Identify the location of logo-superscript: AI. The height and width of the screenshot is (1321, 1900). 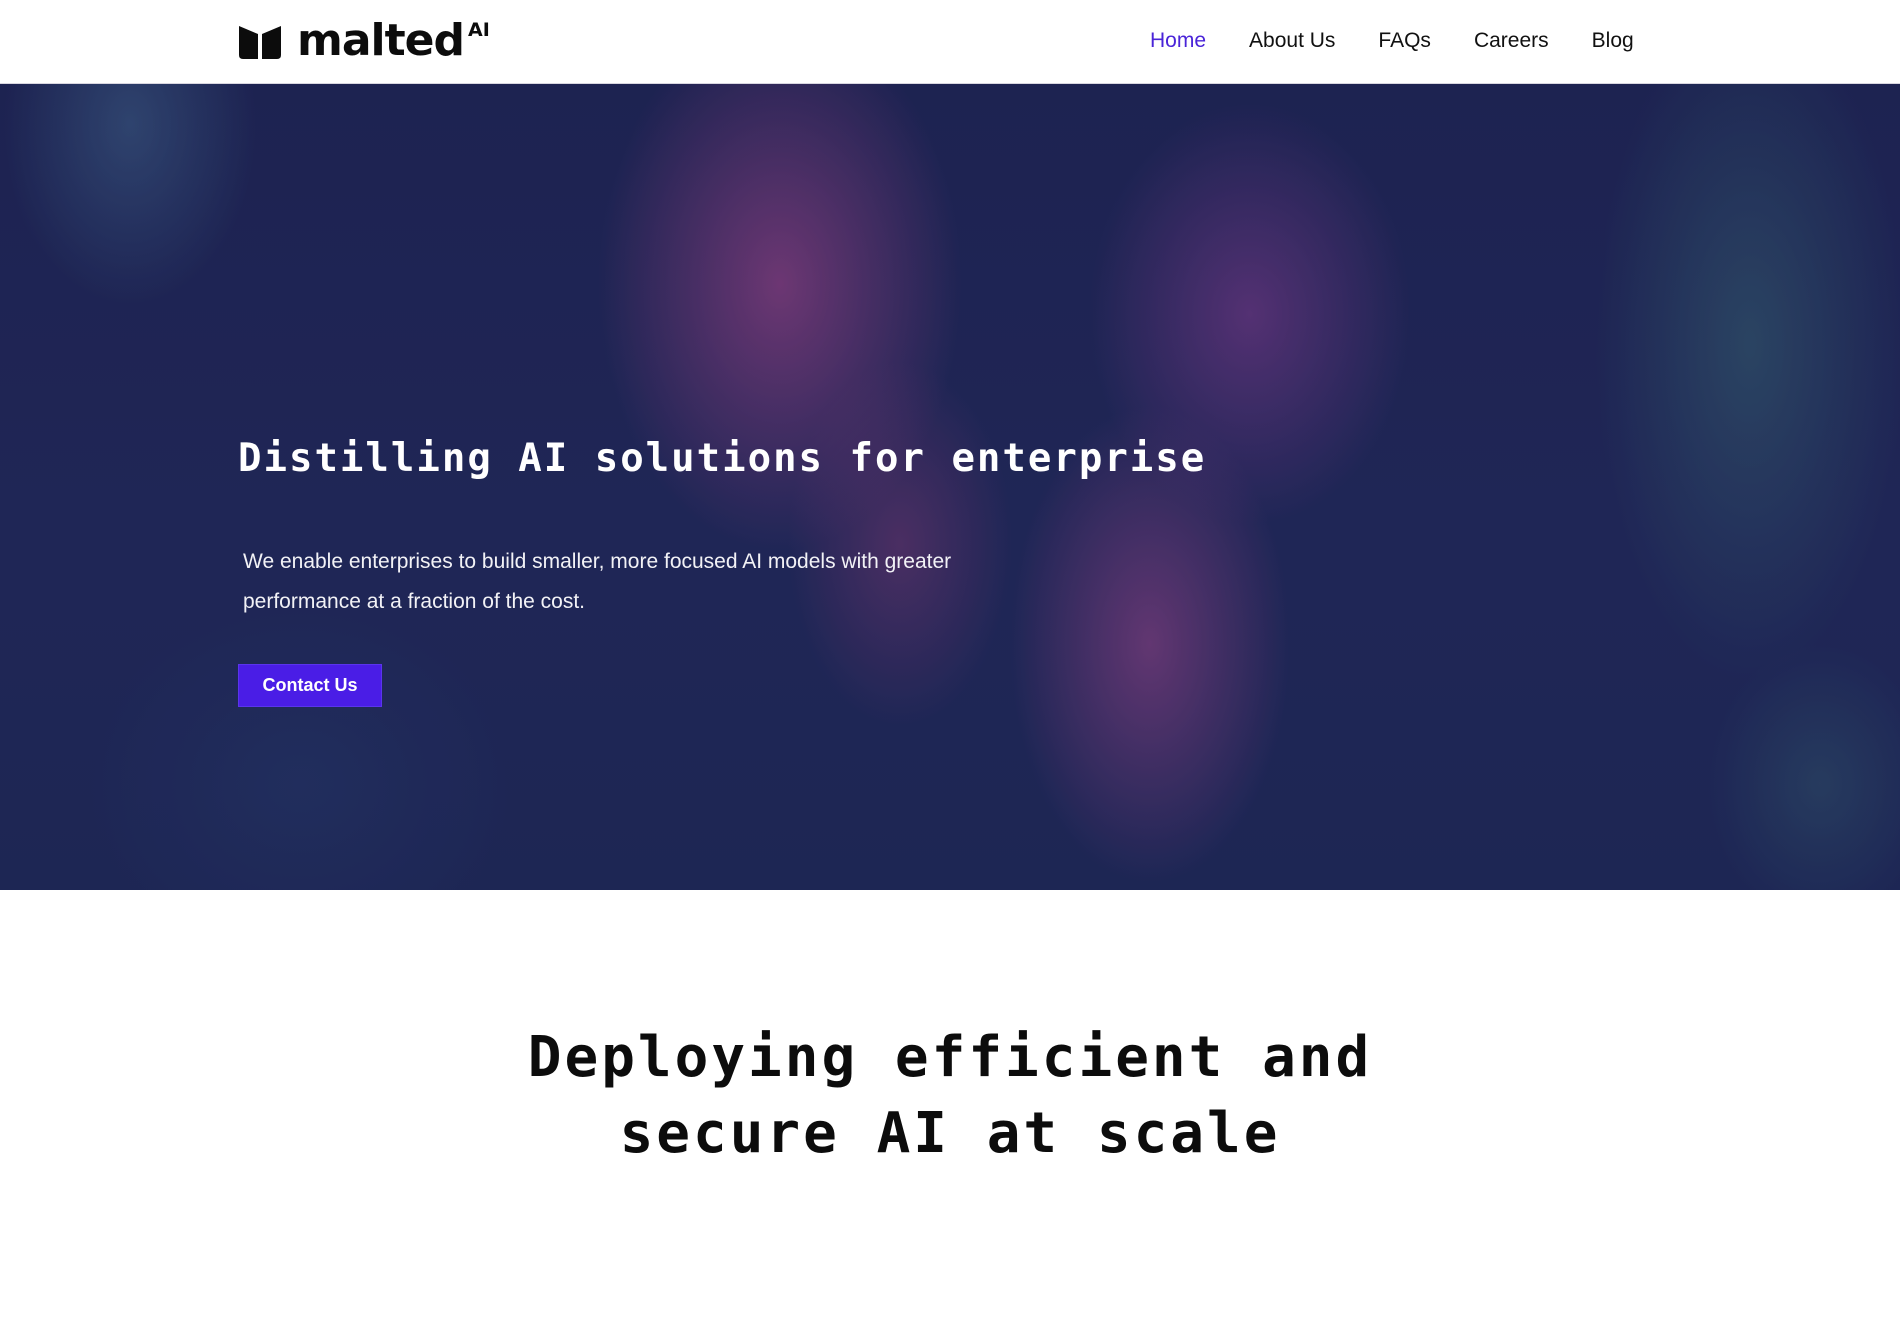
(479, 30).